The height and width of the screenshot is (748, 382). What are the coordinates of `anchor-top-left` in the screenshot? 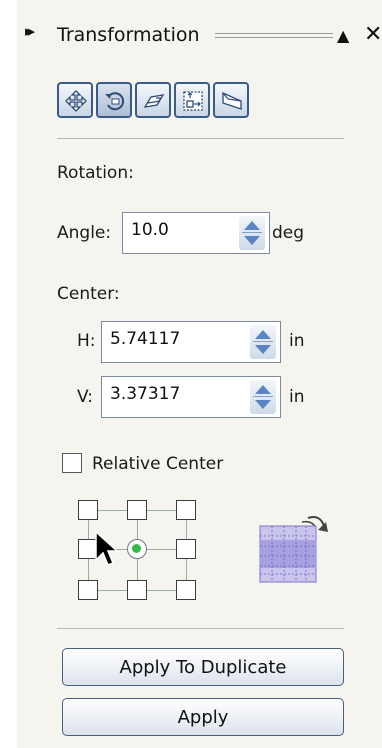 It's located at (88, 510).